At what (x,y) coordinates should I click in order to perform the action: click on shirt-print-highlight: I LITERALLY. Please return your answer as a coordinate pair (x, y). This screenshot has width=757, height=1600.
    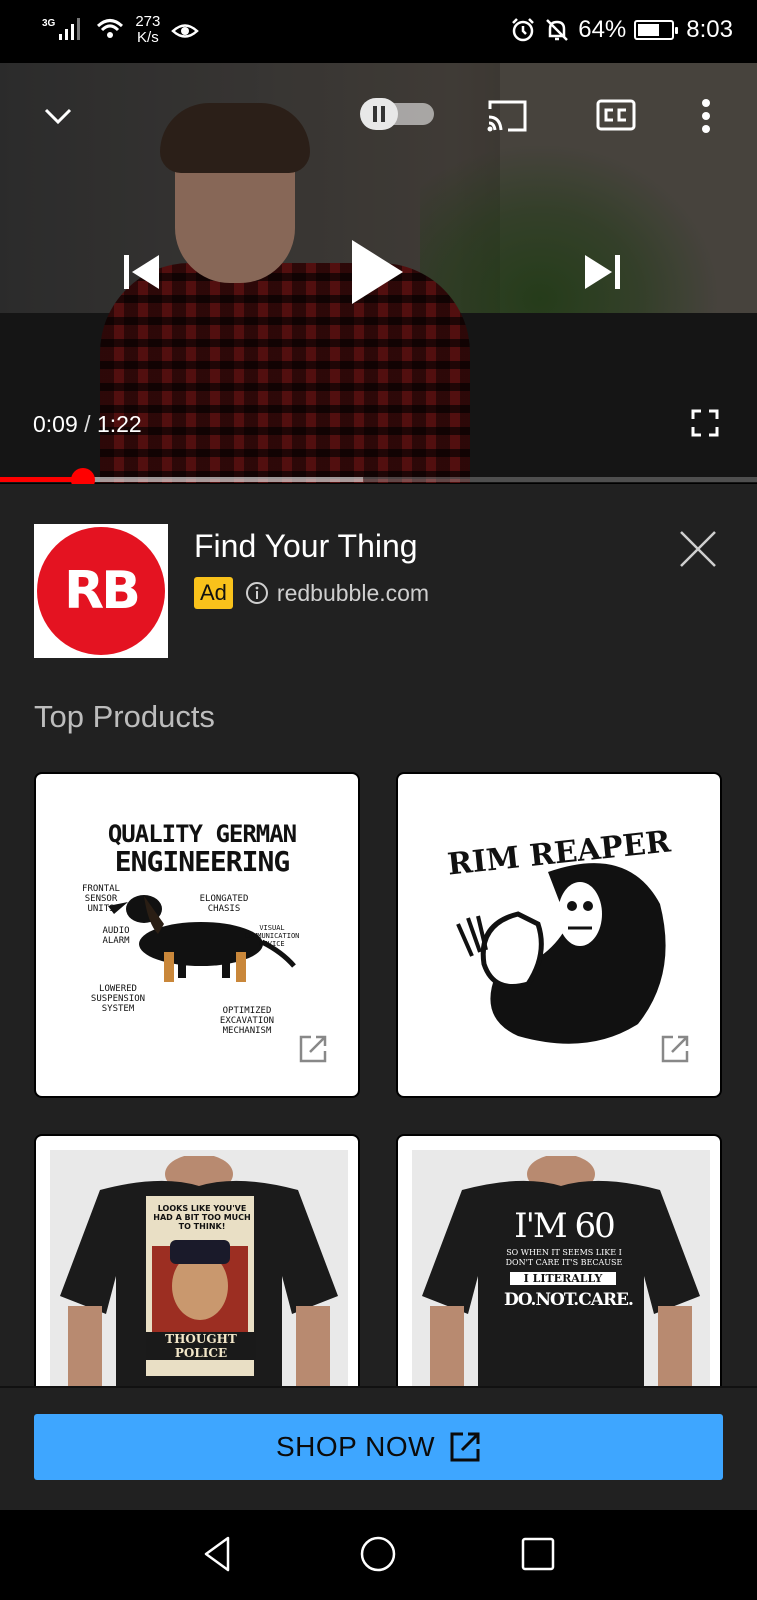
    Looking at the image, I should click on (563, 1278).